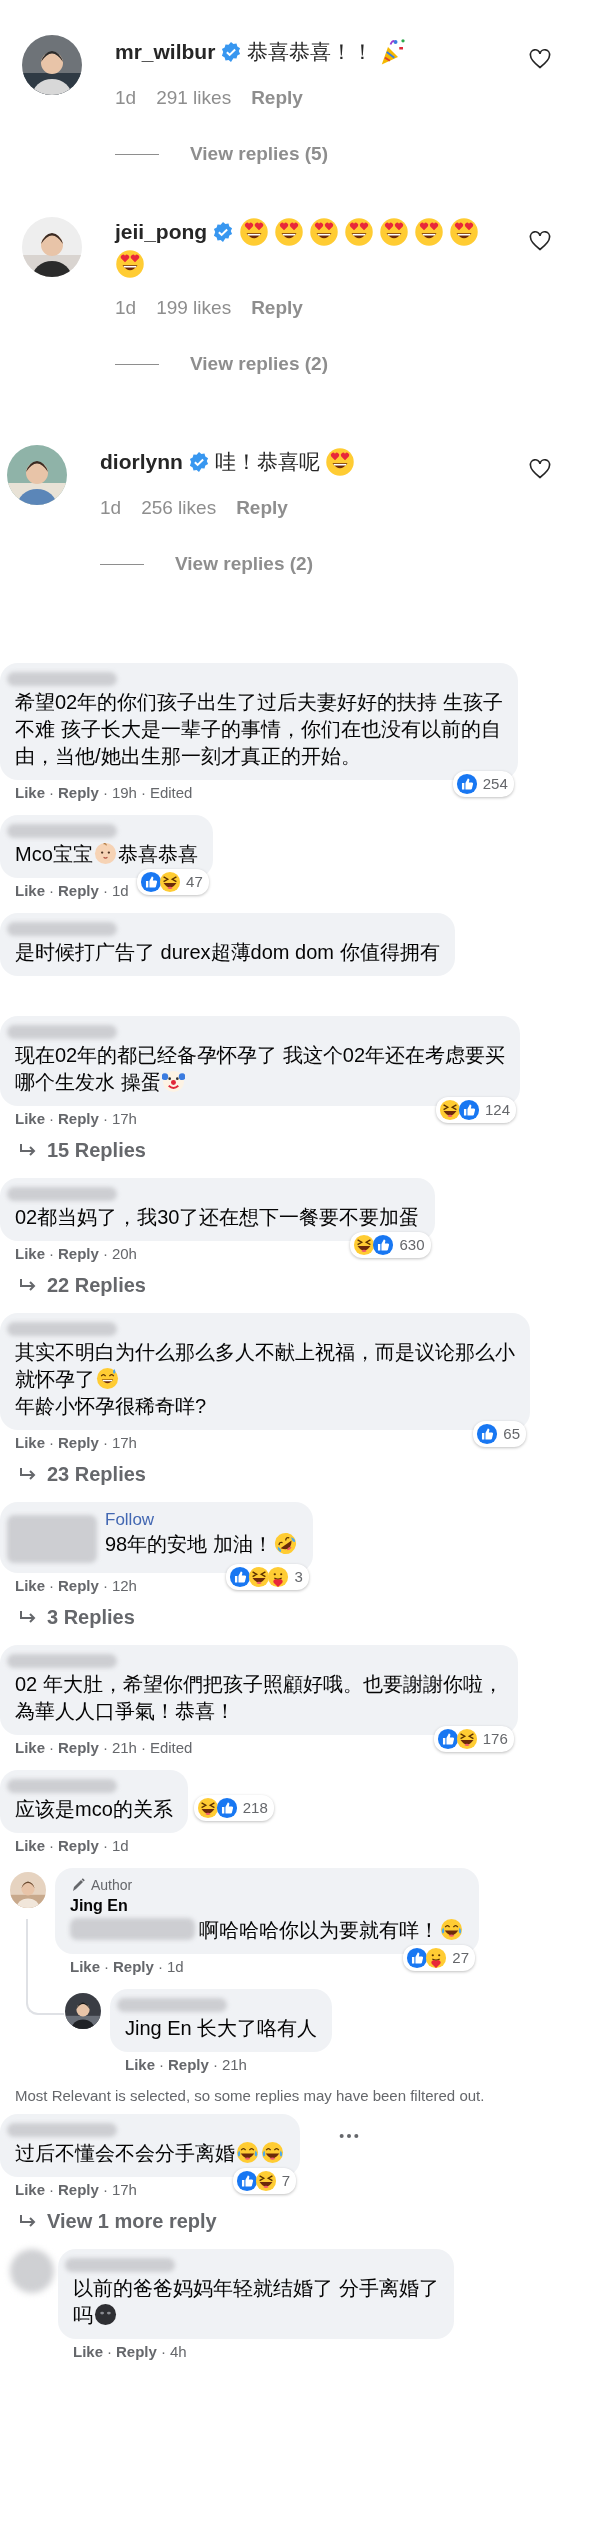 This screenshot has height=2525, width=600. What do you see at coordinates (179, 508) in the screenshot?
I see `likes-link: 256 likes` at bounding box center [179, 508].